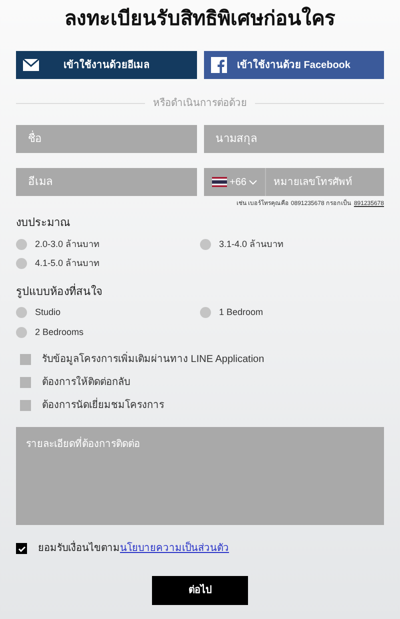 Image resolution: width=400 pixels, height=619 pixels. Describe the element at coordinates (202, 405) in the screenshot. I see `checkbox-option: ต้องการนัดเยี่ยมชมโครงการ` at that location.